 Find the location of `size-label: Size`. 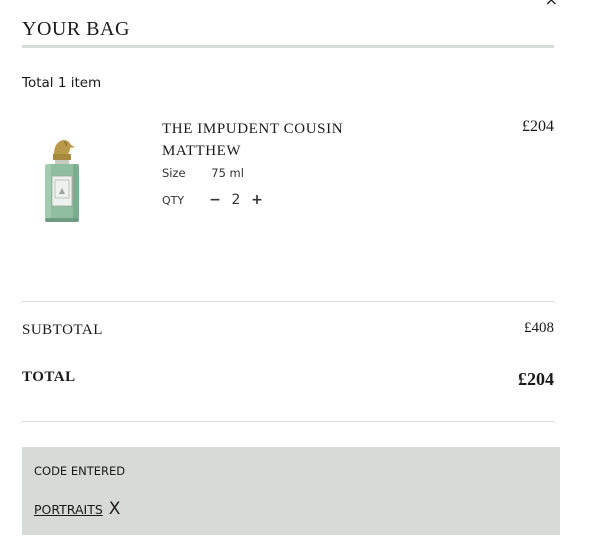

size-label: Size is located at coordinates (174, 173).